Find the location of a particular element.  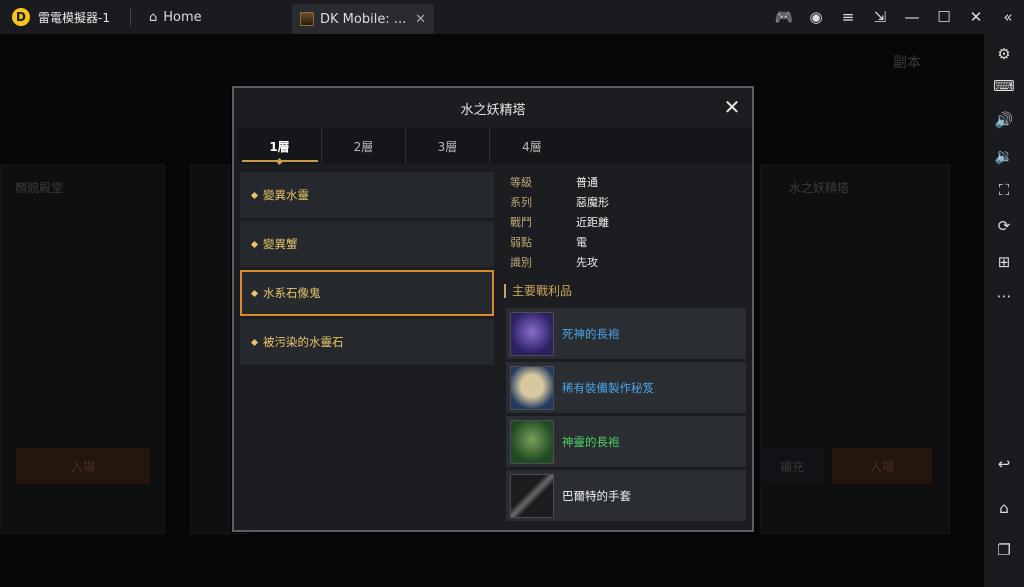

close-tab-icon: ✕ is located at coordinates (420, 19).